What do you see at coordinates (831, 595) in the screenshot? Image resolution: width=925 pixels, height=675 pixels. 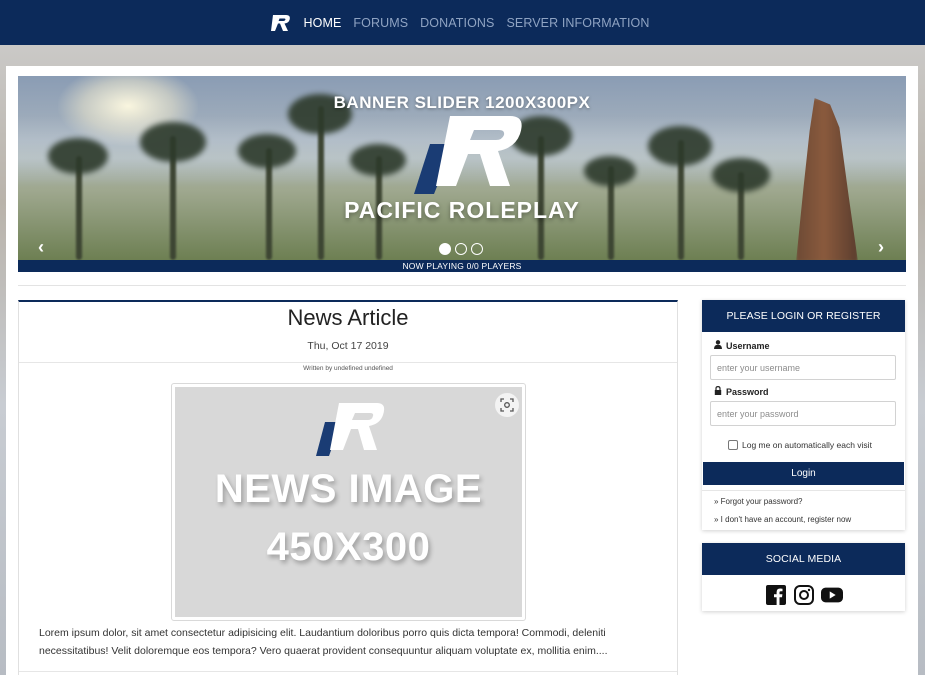 I see `youtube-icon` at bounding box center [831, 595].